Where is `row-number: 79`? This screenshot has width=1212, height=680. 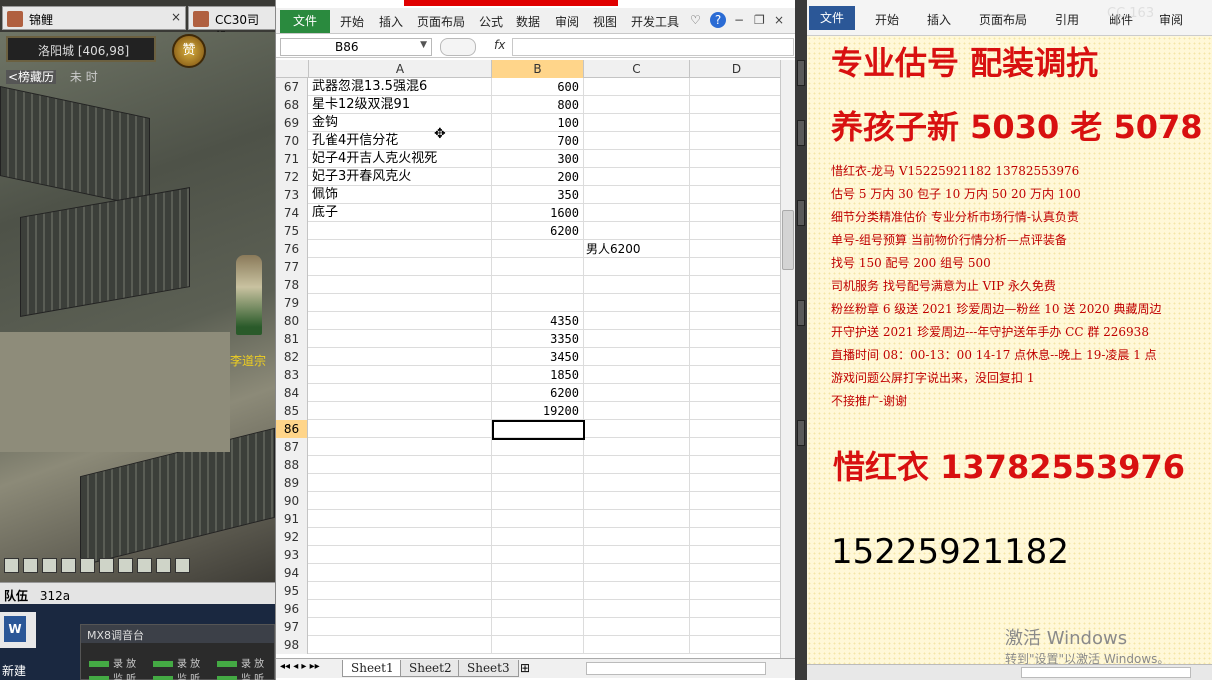
row-number: 79 is located at coordinates (292, 303).